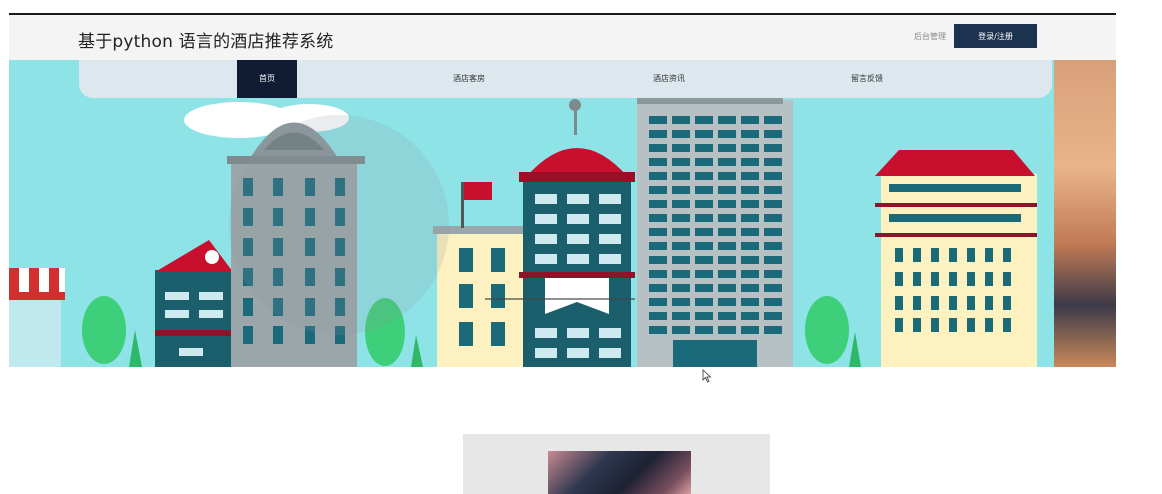  Describe the element at coordinates (707, 376) in the screenshot. I see `mouse-cursor-icon` at that location.